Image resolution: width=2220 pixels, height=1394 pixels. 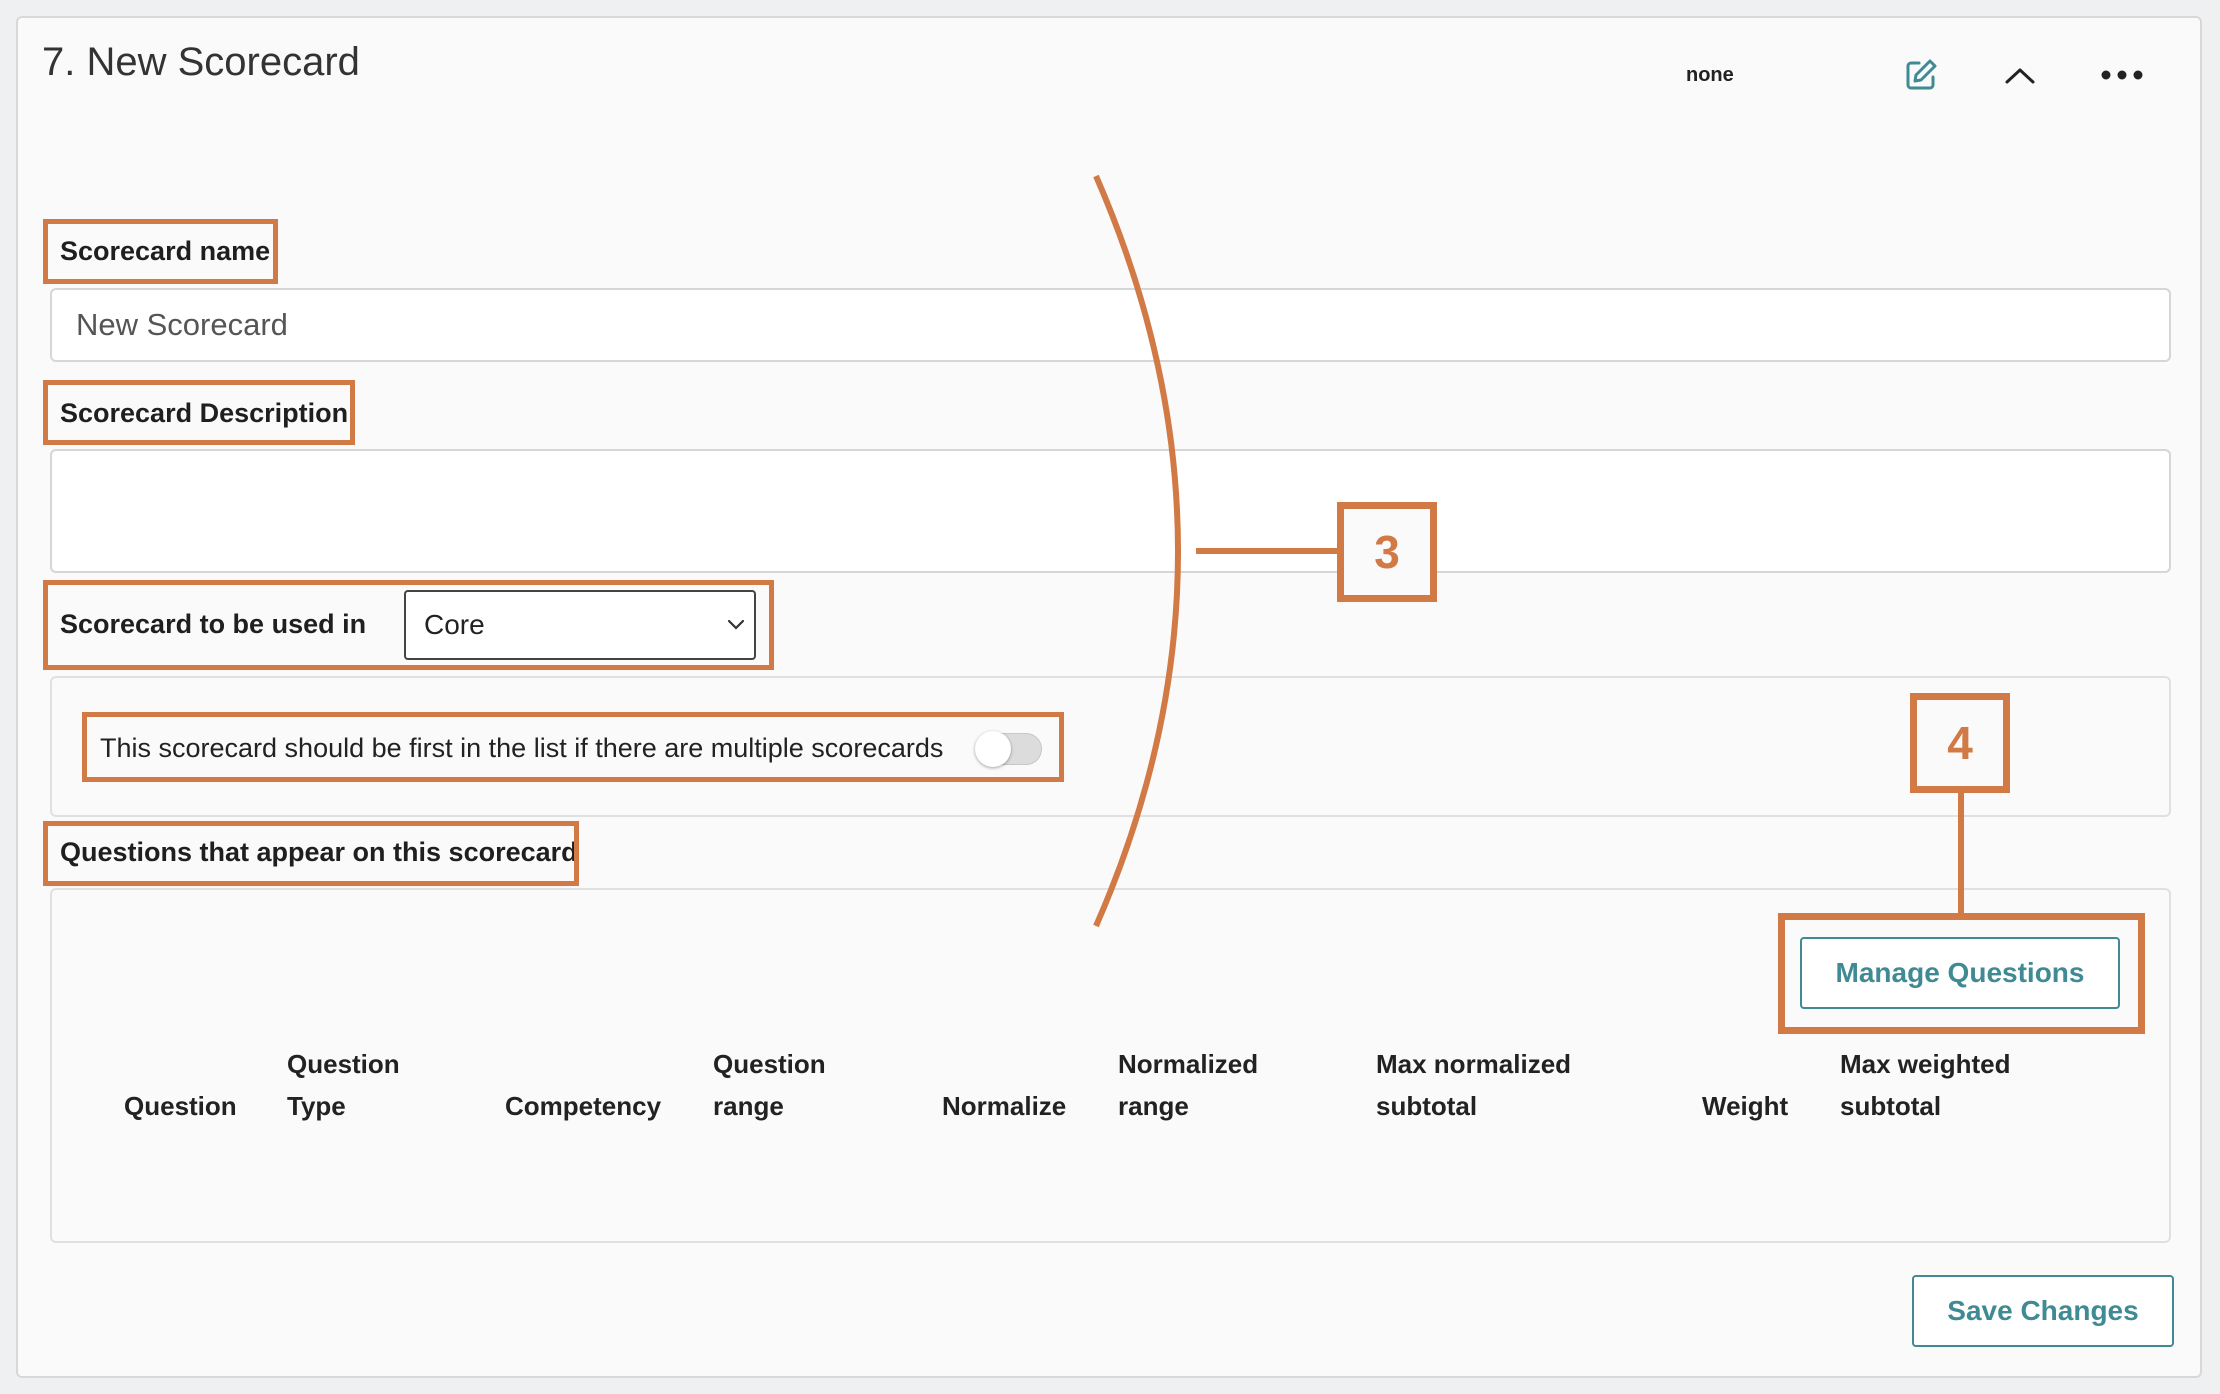 What do you see at coordinates (1960, 743) in the screenshot?
I see `annotation-callout-4: 4` at bounding box center [1960, 743].